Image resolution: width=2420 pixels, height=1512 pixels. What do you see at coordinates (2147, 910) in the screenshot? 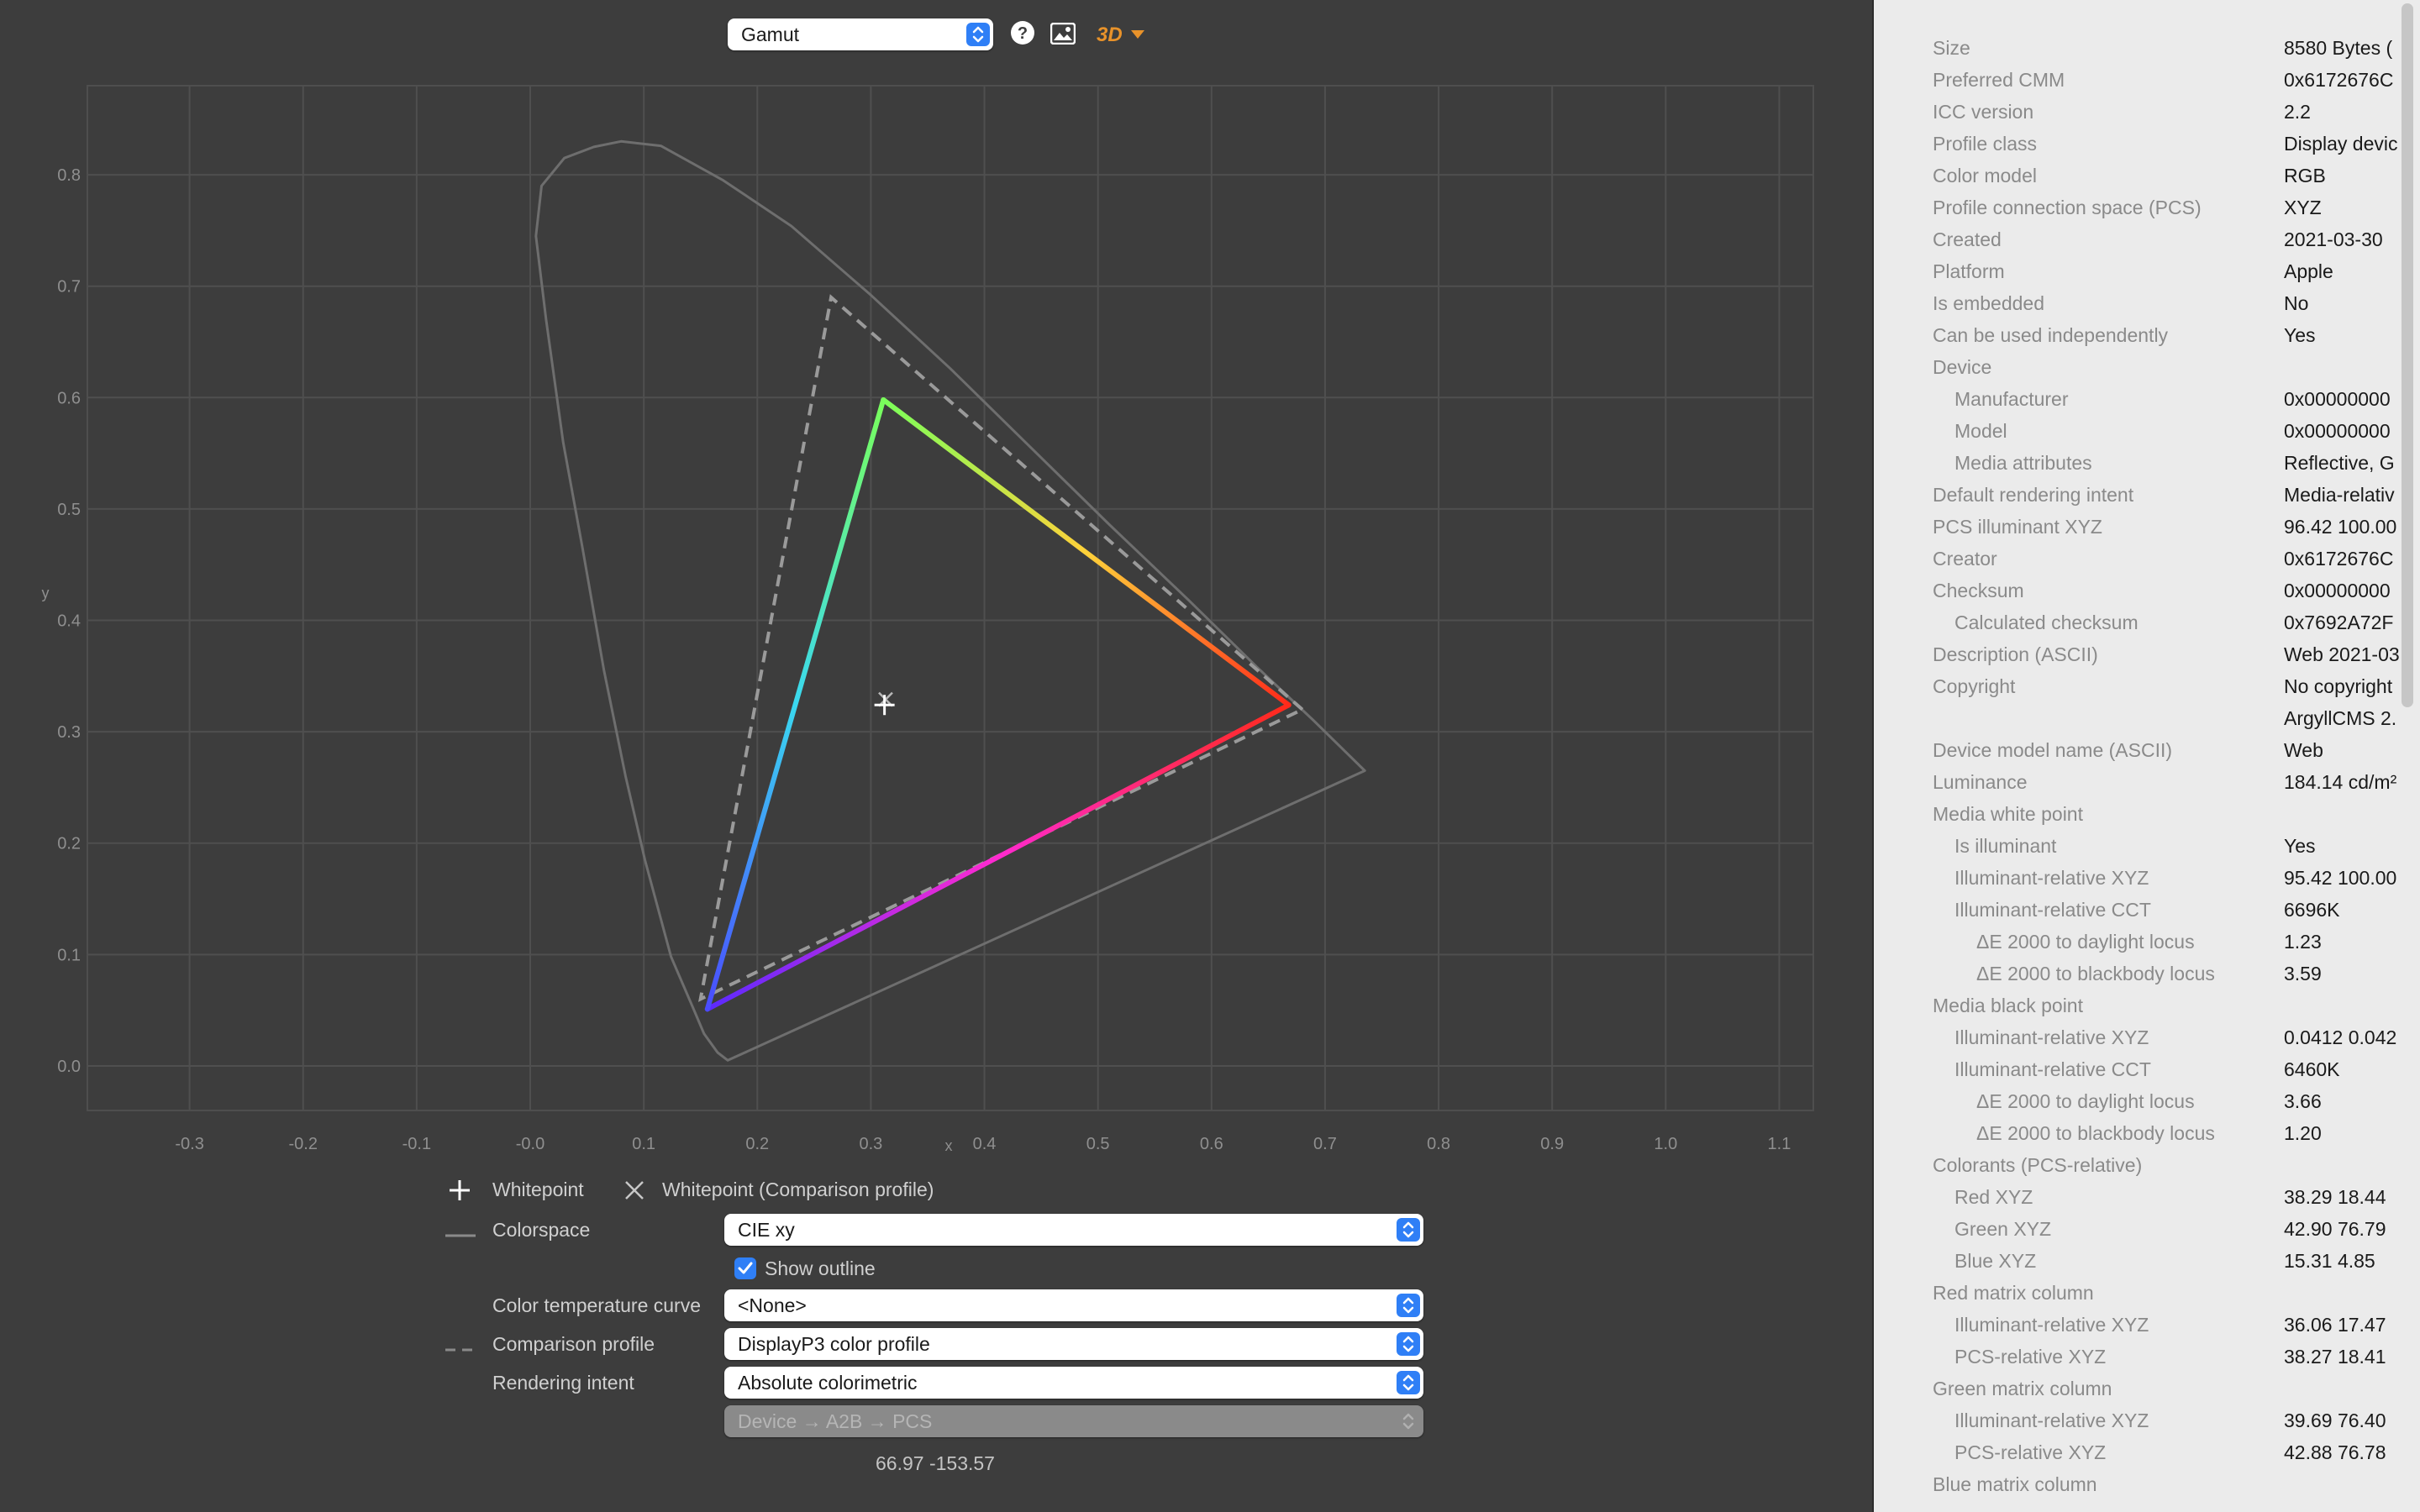
I see `property-row: Illuminant-relative CCT 6696K` at bounding box center [2147, 910].